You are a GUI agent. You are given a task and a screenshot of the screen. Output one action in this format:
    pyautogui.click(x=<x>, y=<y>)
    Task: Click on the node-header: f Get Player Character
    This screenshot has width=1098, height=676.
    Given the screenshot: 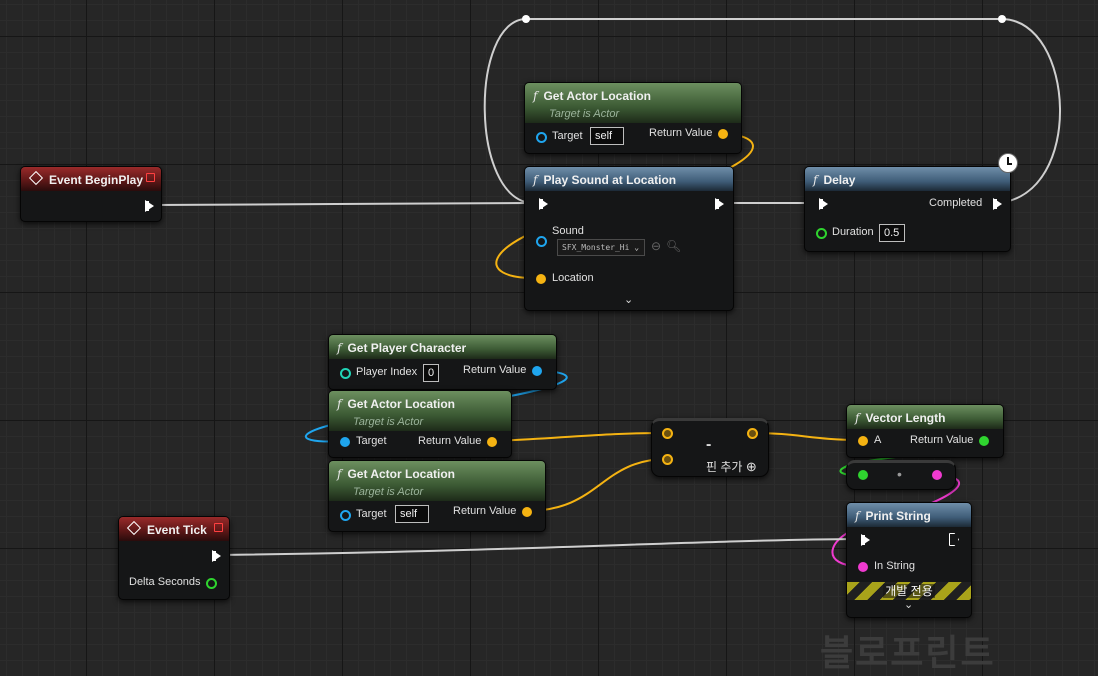 What is the action you would take?
    pyautogui.click(x=442, y=347)
    